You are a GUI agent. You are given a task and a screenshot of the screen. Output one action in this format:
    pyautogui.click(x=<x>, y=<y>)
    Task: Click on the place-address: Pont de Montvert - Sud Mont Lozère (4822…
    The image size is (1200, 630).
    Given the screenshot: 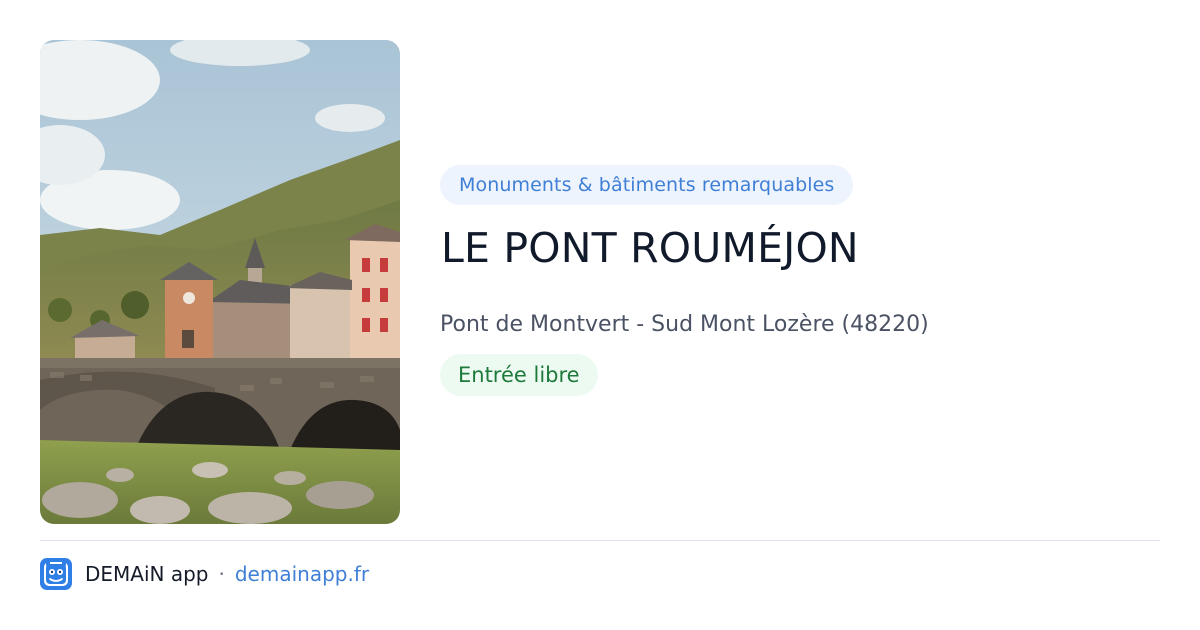 What is the action you would take?
    pyautogui.click(x=684, y=324)
    